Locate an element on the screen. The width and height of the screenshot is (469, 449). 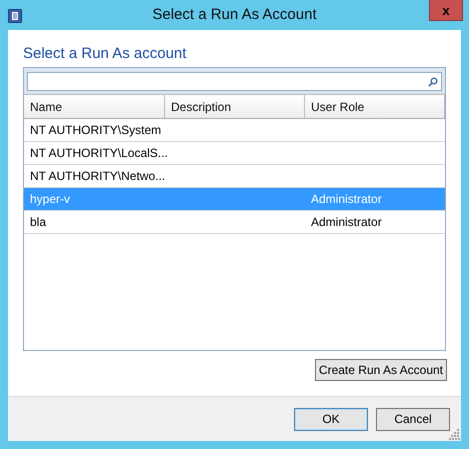
column-header: User Role is located at coordinates (375, 106).